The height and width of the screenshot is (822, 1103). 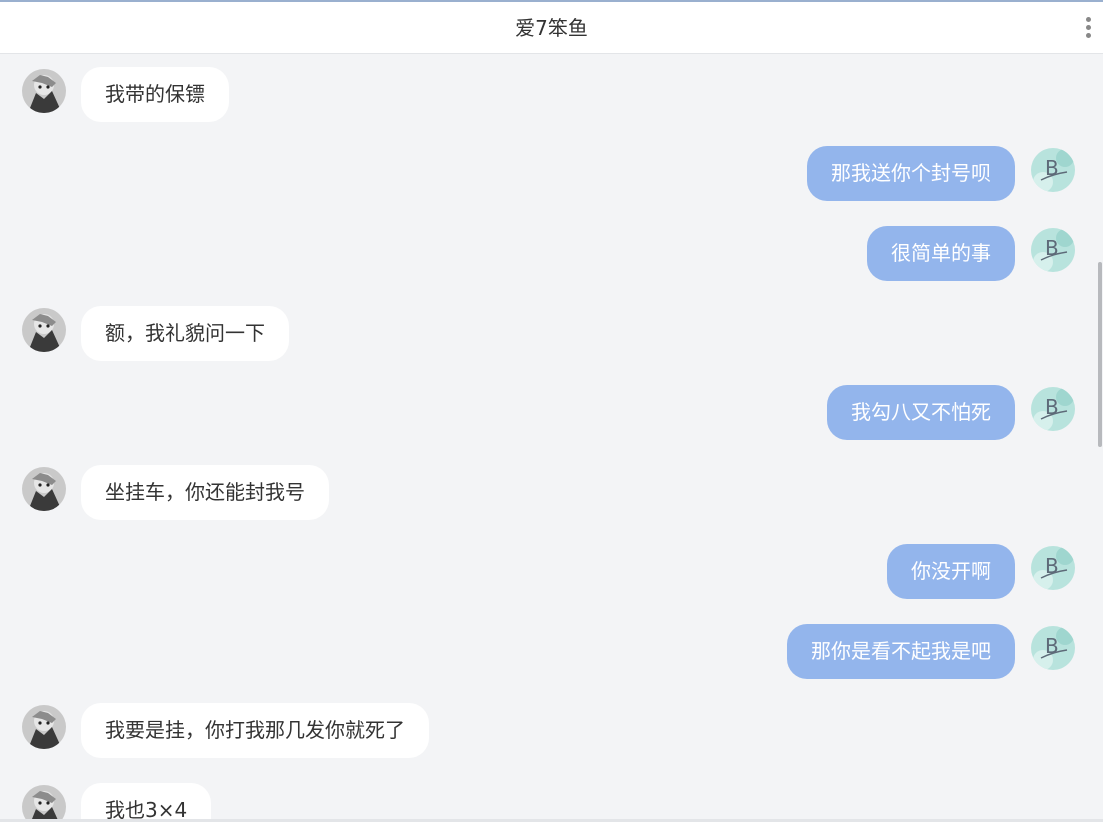 I want to click on chat-header: 爱7笨鱼, so click(x=551, y=28).